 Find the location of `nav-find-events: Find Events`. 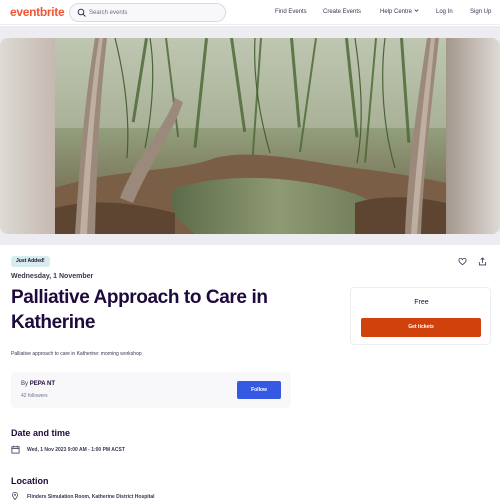

nav-find-events: Find Events is located at coordinates (291, 12).